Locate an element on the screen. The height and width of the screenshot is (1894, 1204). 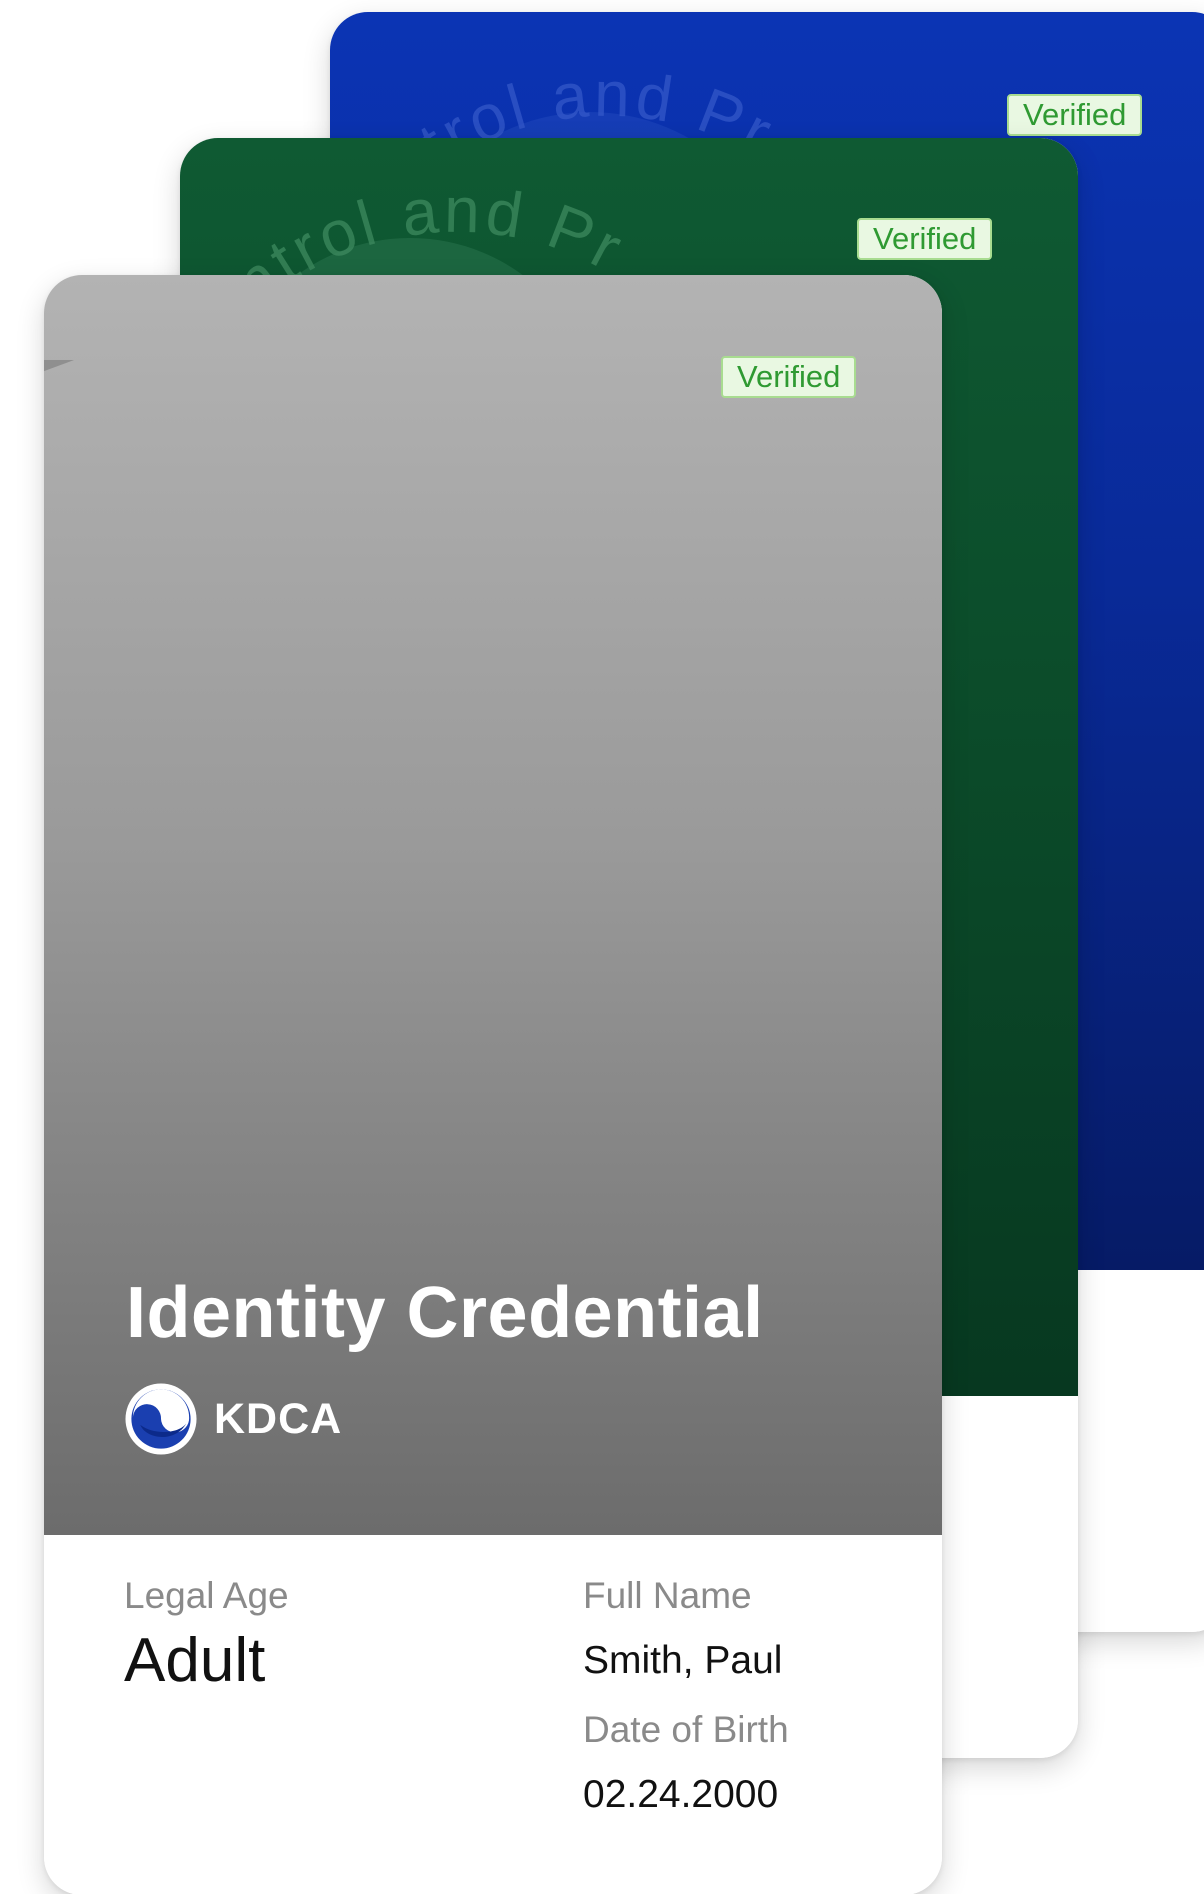
legal-age-value: Adult is located at coordinates (195, 1660).